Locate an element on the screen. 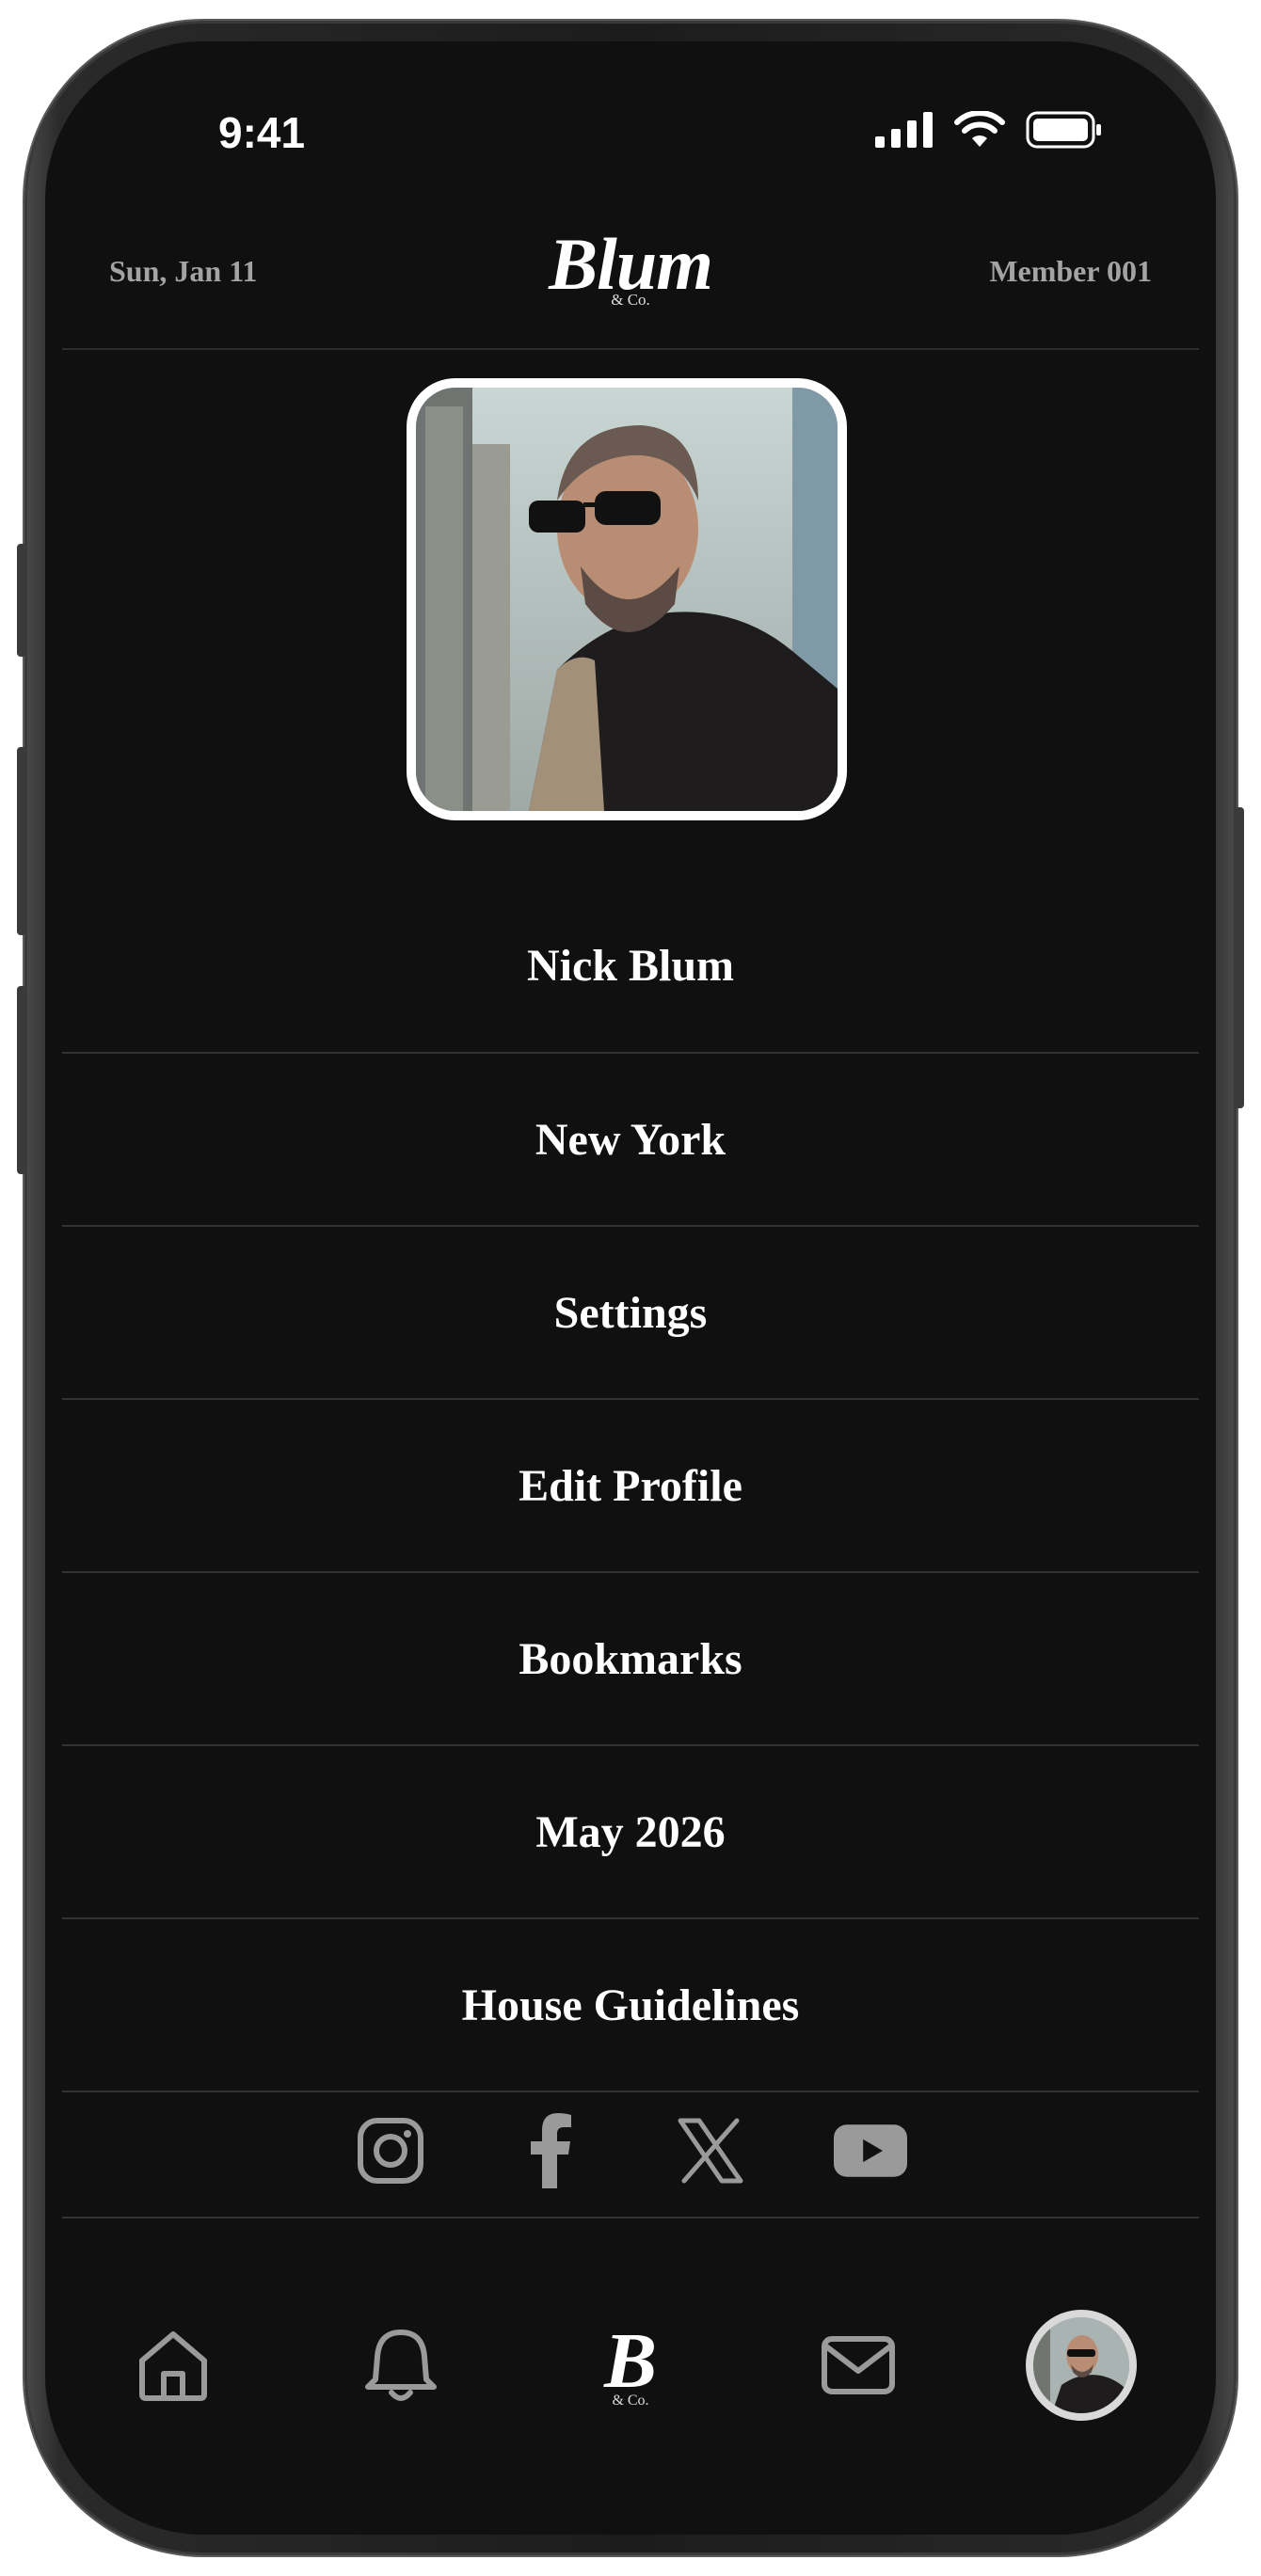 Image resolution: width=1261 pixels, height=2576 pixels. header-date: Sun, Jan 11 is located at coordinates (183, 271).